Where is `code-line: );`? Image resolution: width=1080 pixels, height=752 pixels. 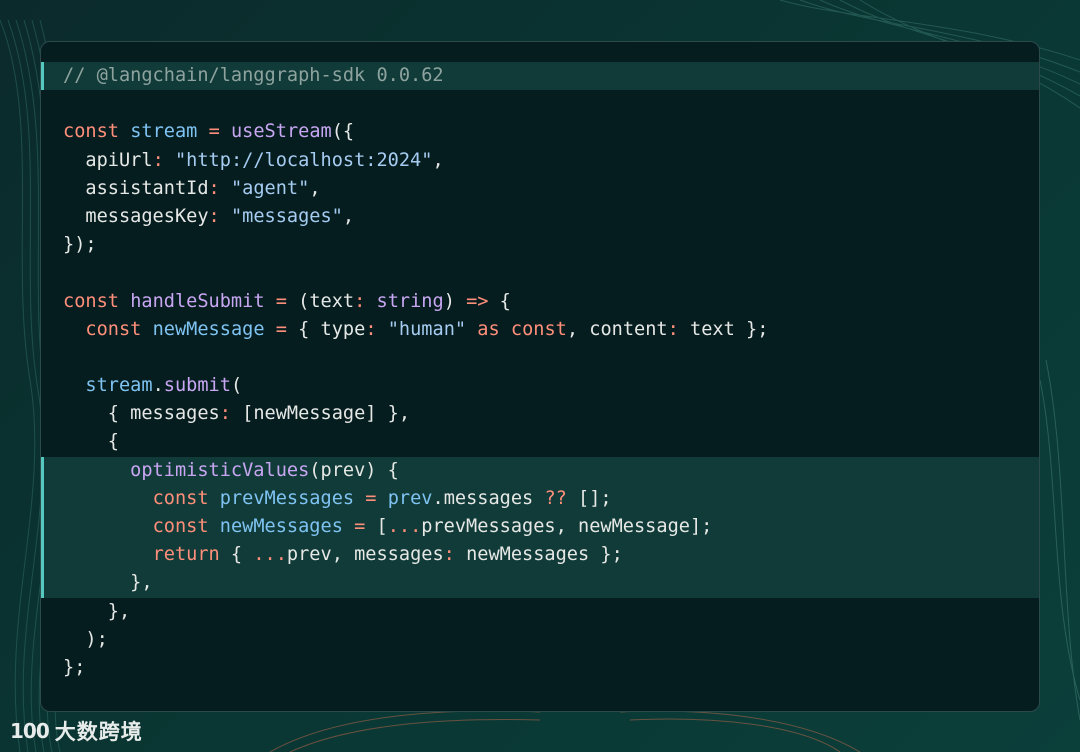
code-line: ); is located at coordinates (540, 640).